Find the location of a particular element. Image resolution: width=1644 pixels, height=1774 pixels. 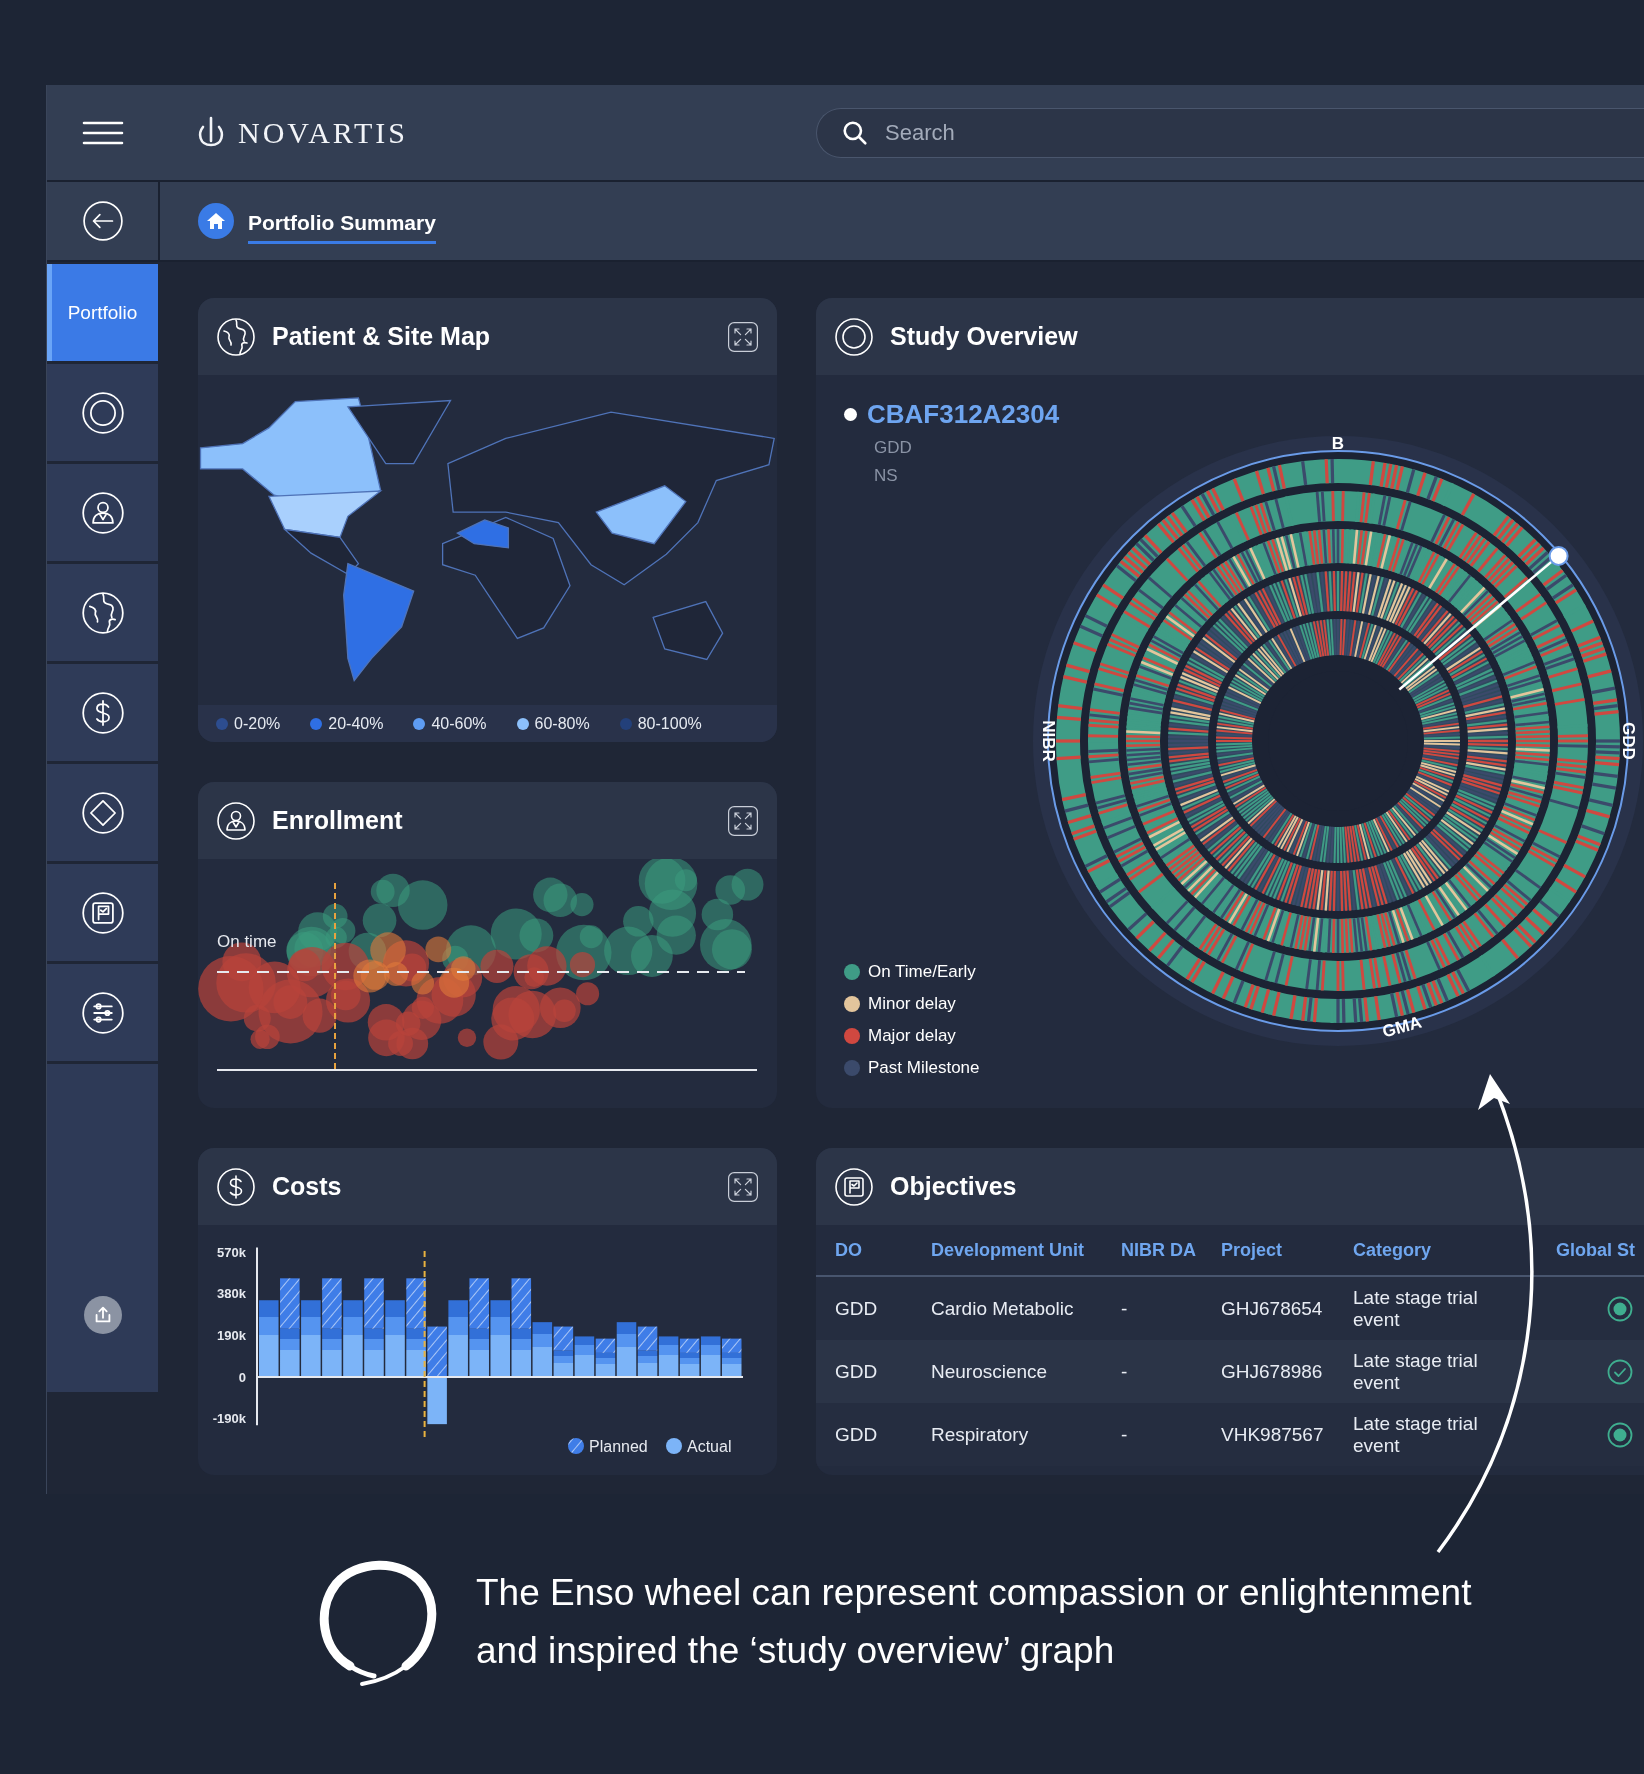

legend-label: Actual is located at coordinates (709, 1446).